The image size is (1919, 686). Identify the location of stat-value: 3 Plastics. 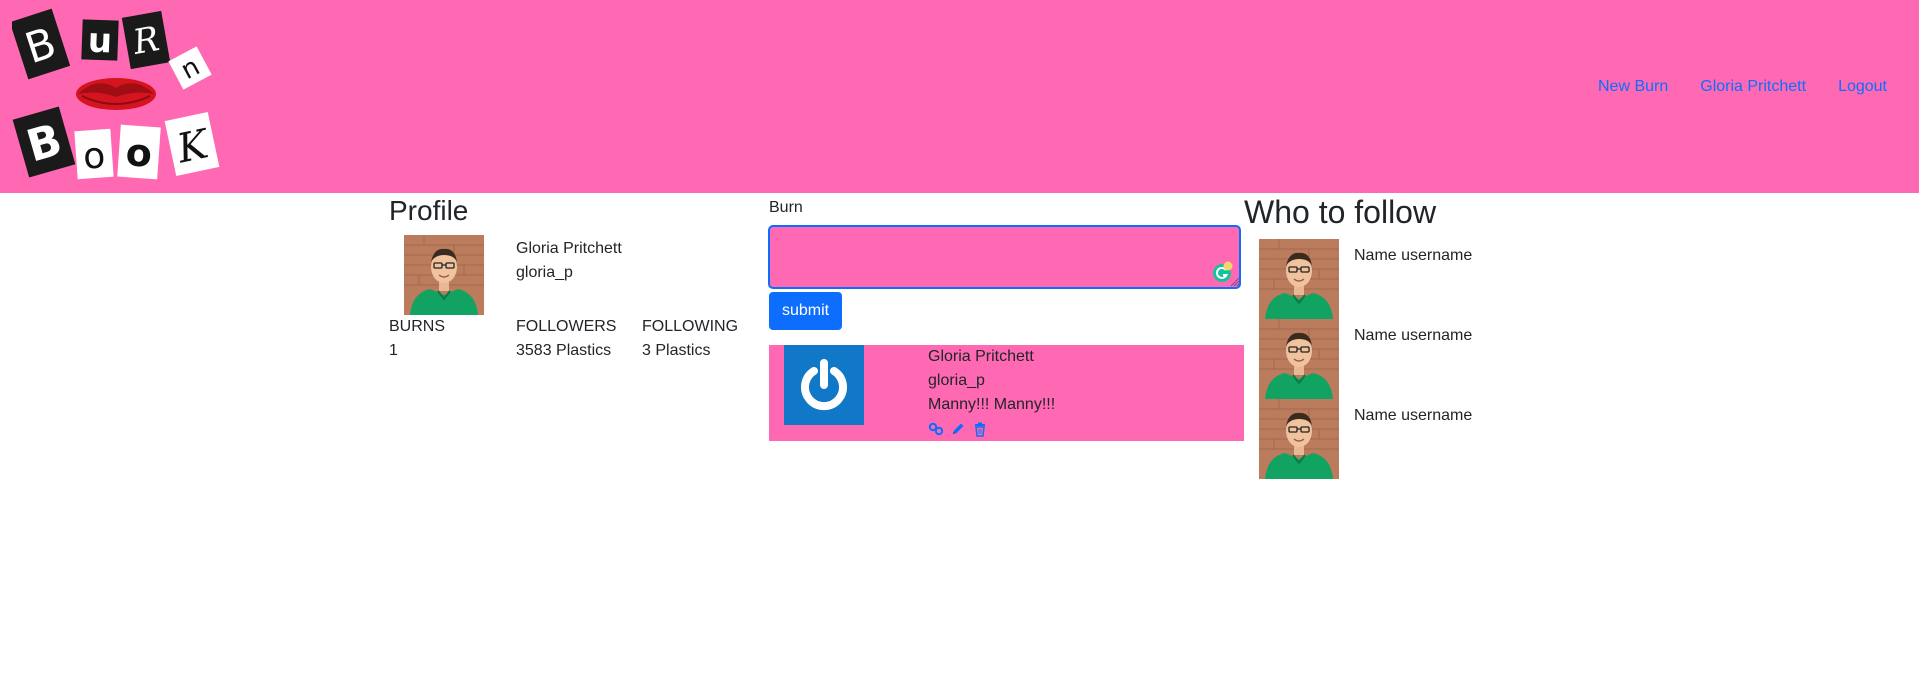
(676, 350).